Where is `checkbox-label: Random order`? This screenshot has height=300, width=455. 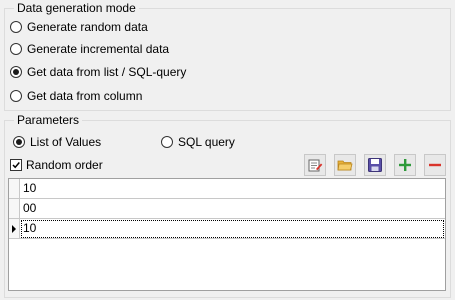
checkbox-label: Random order is located at coordinates (64, 165).